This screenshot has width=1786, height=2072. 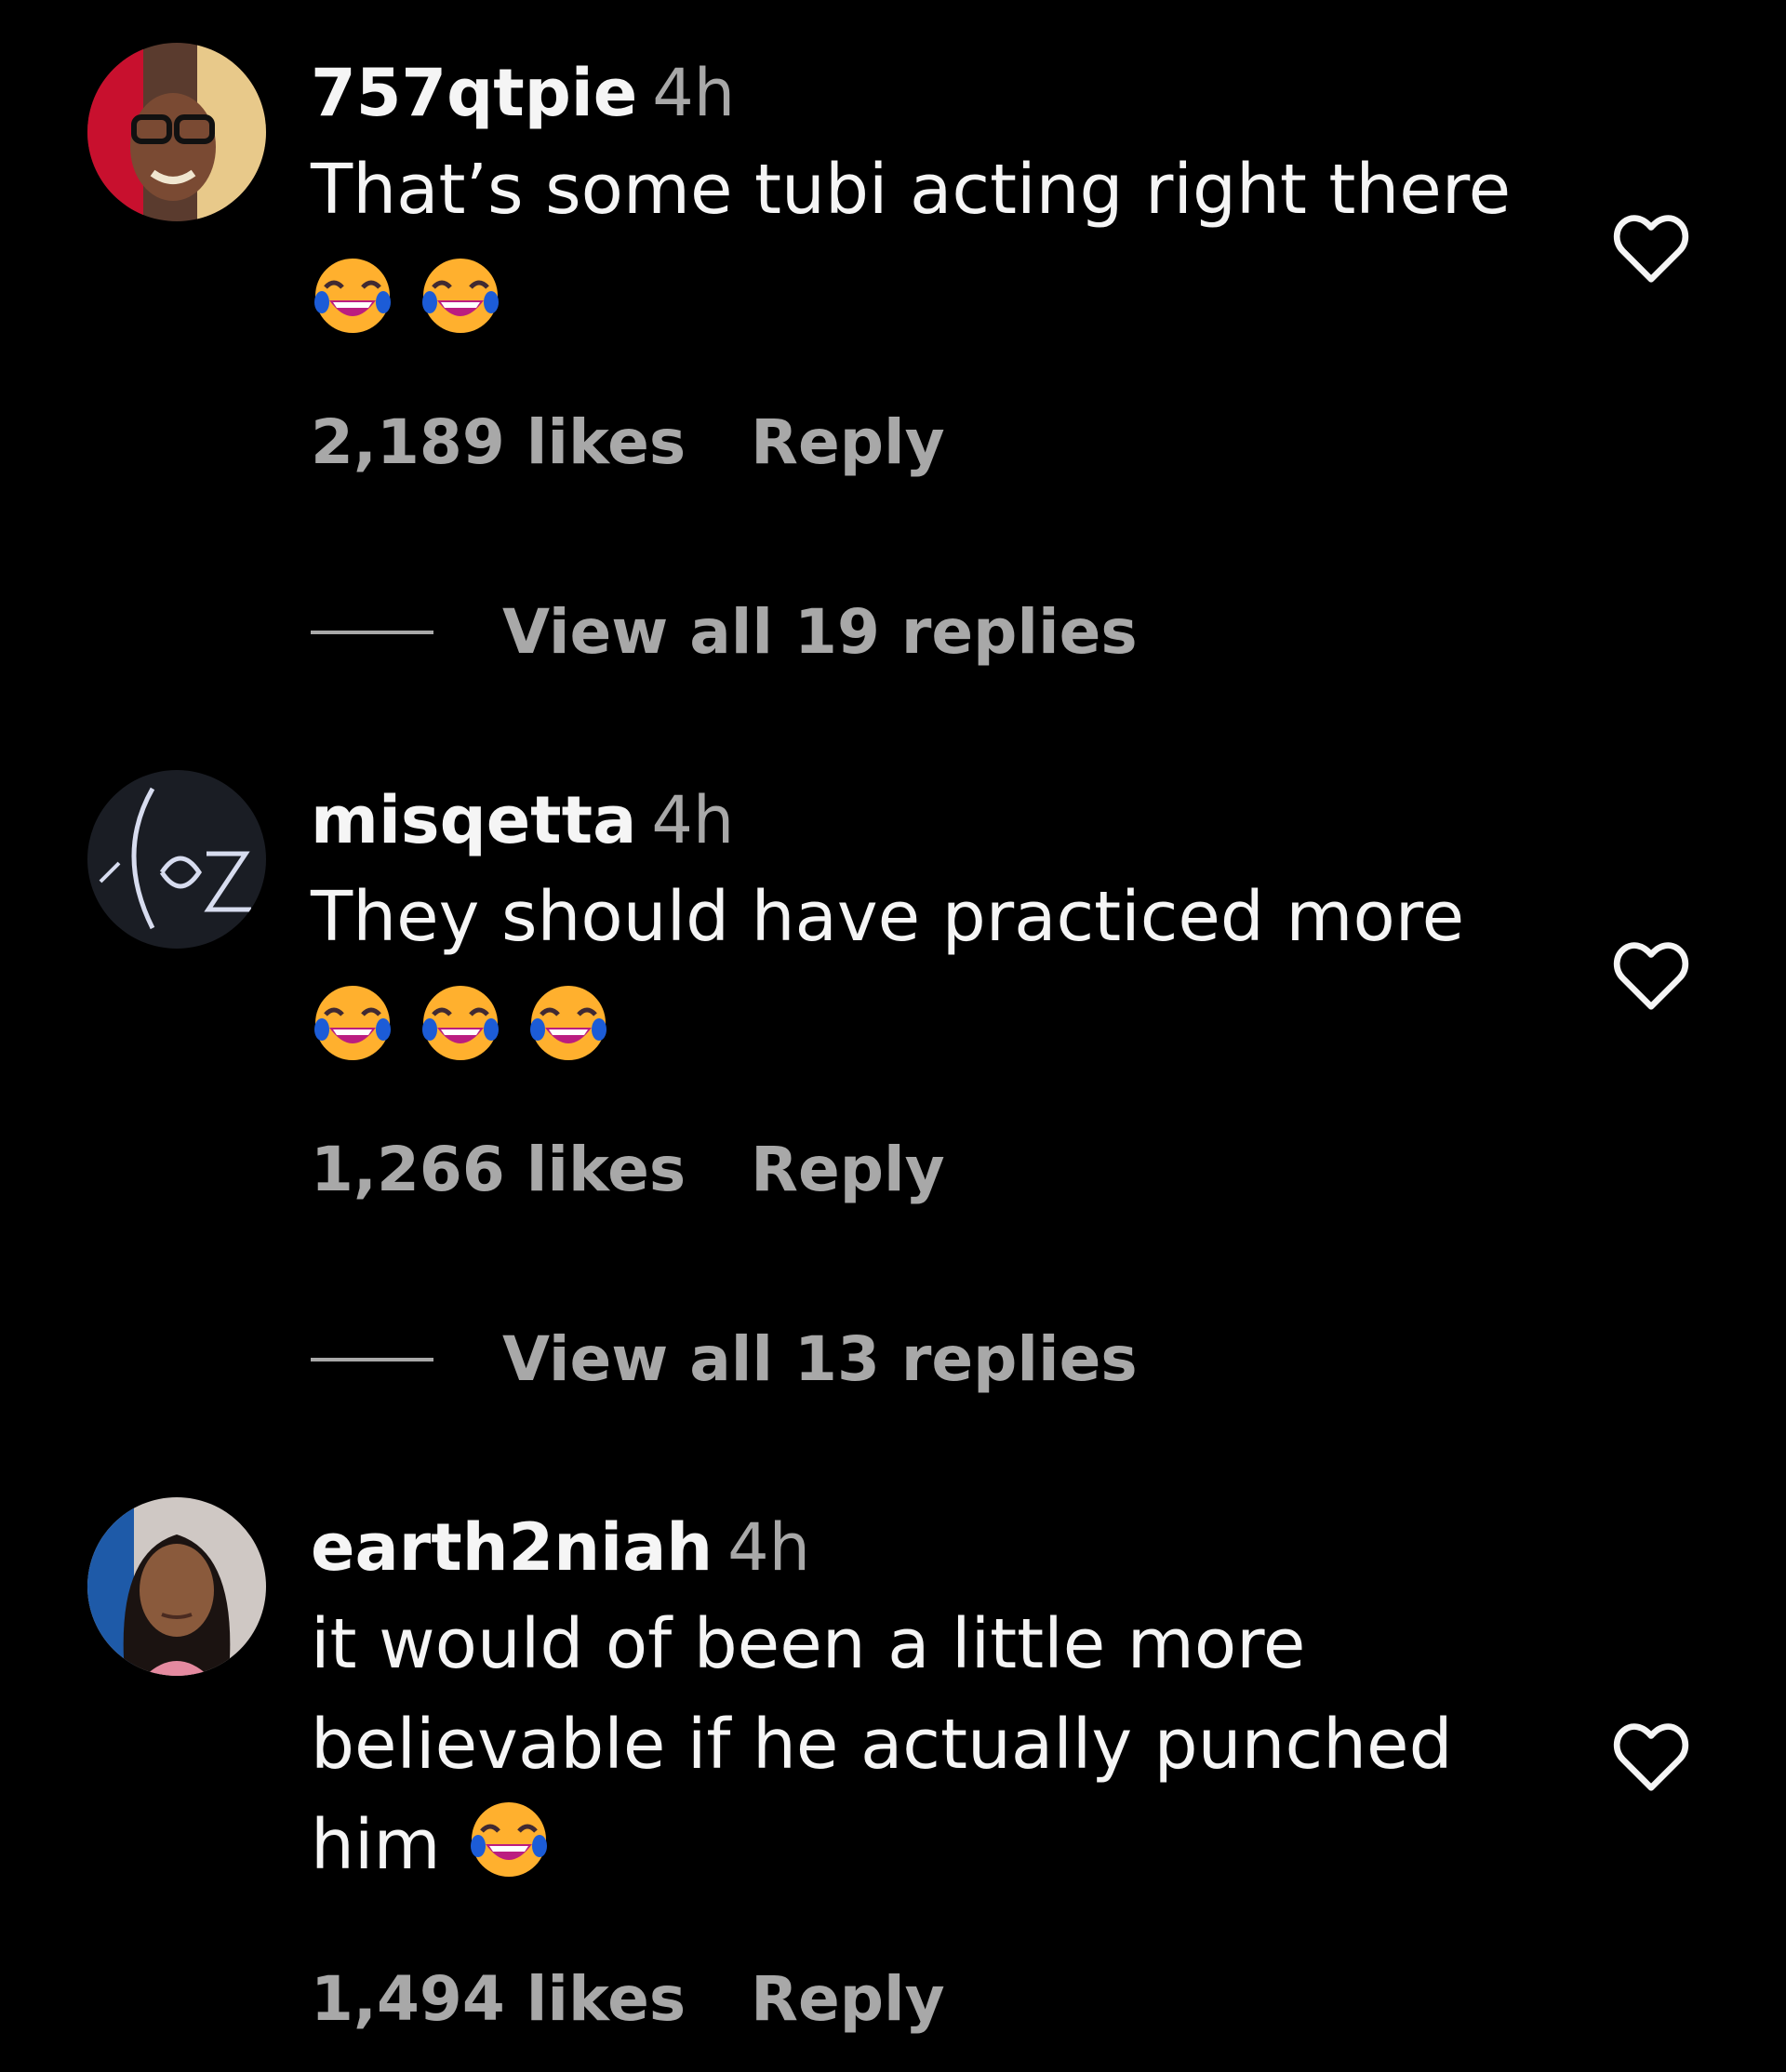 What do you see at coordinates (808, 1644) in the screenshot?
I see `comment-text-line-1: it would of been a little more` at bounding box center [808, 1644].